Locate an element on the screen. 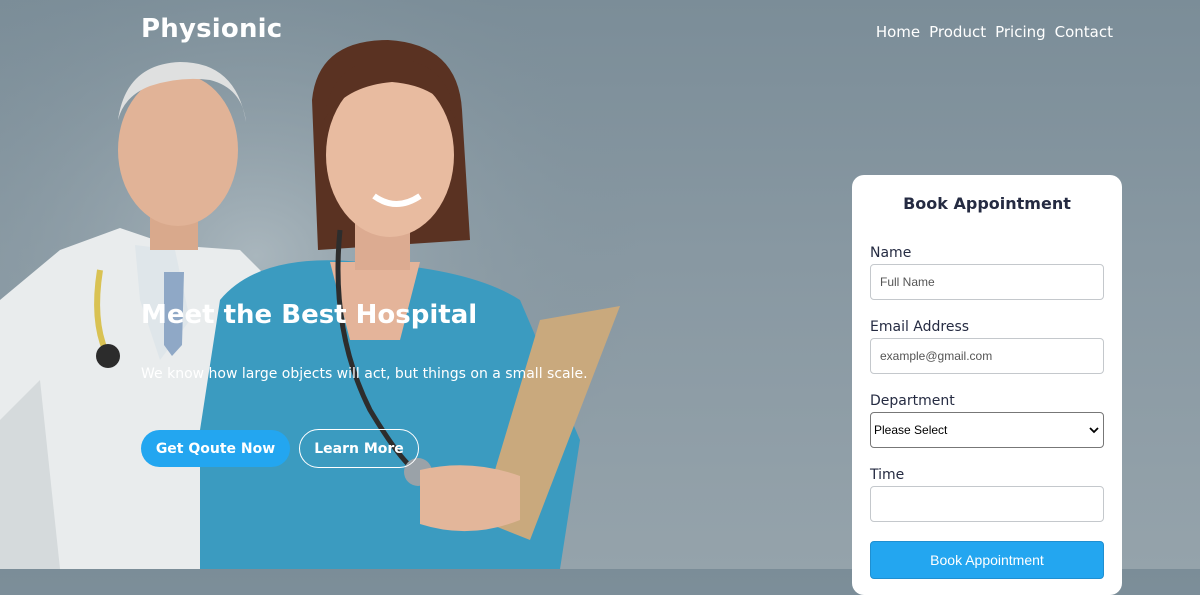 Image resolution: width=1200 pixels, height=595 pixels. hero-title: Meet the Best Hospital is located at coordinates (309, 315).